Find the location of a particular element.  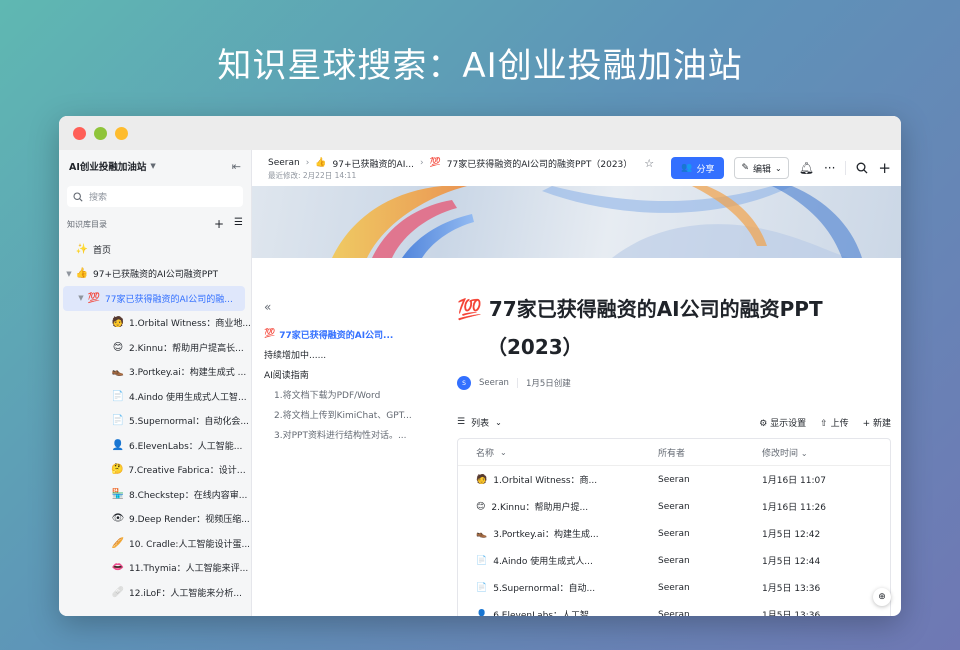

file-icon: 👞 is located at coordinates (482, 533).